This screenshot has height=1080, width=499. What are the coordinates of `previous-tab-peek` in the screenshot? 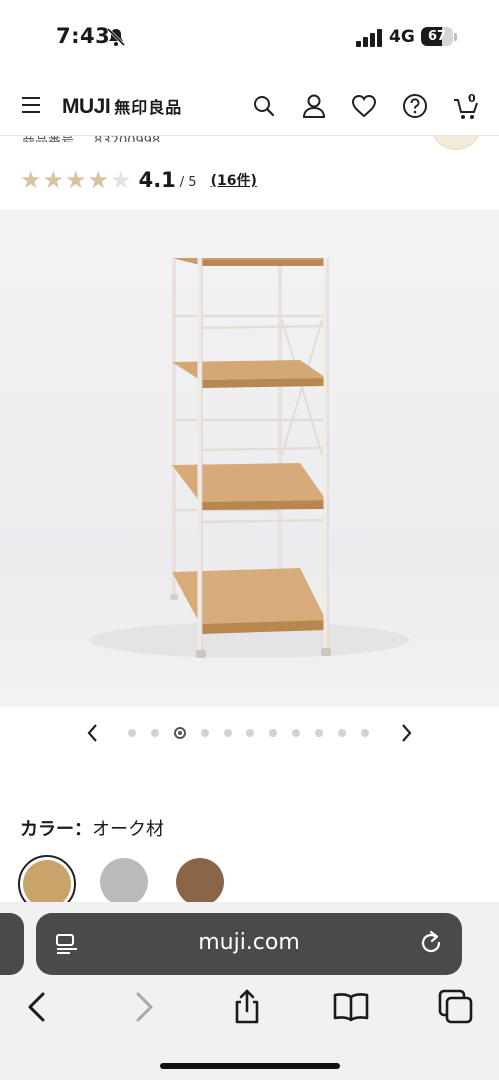 It's located at (12, 944).